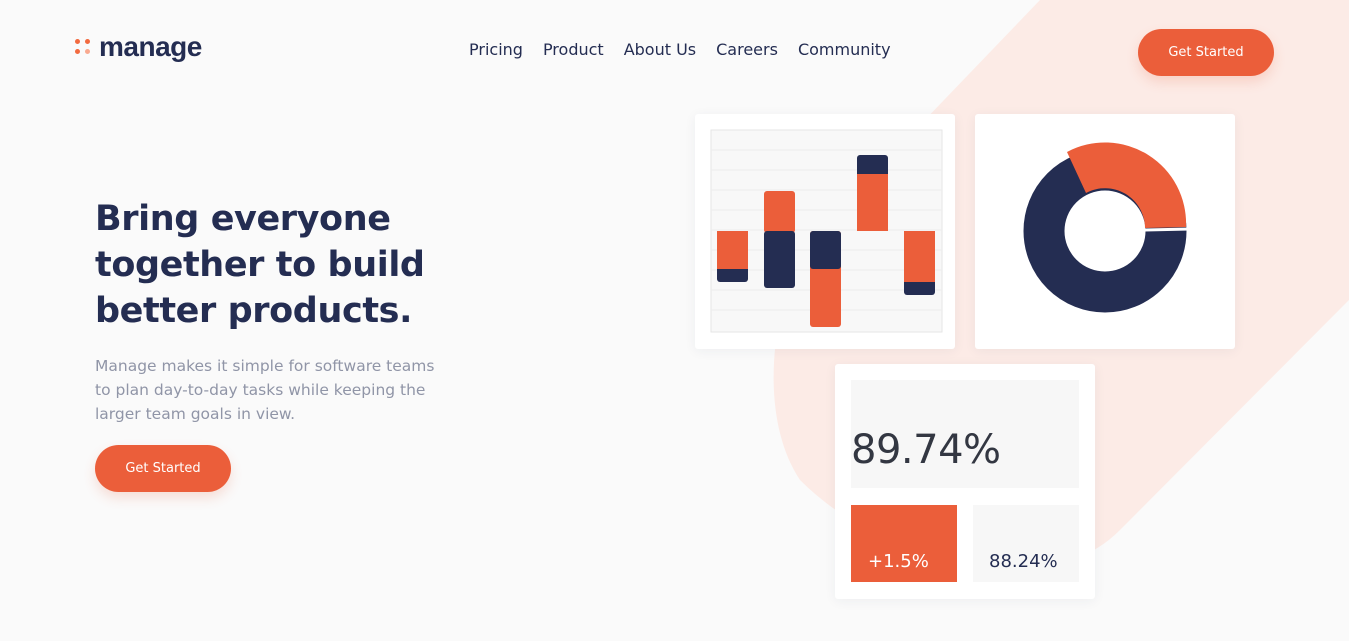 The width and height of the screenshot is (1349, 641). What do you see at coordinates (83, 47) in the screenshot?
I see `logo-mark-icon` at bounding box center [83, 47].